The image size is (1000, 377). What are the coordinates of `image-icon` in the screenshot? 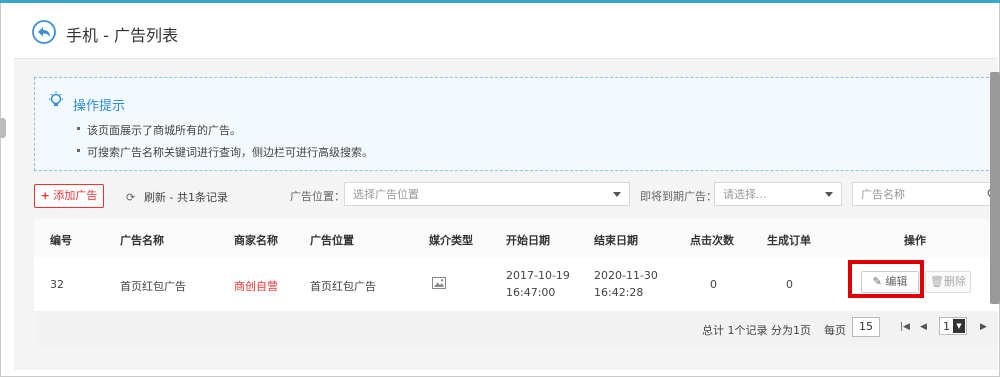 It's located at (439, 283).